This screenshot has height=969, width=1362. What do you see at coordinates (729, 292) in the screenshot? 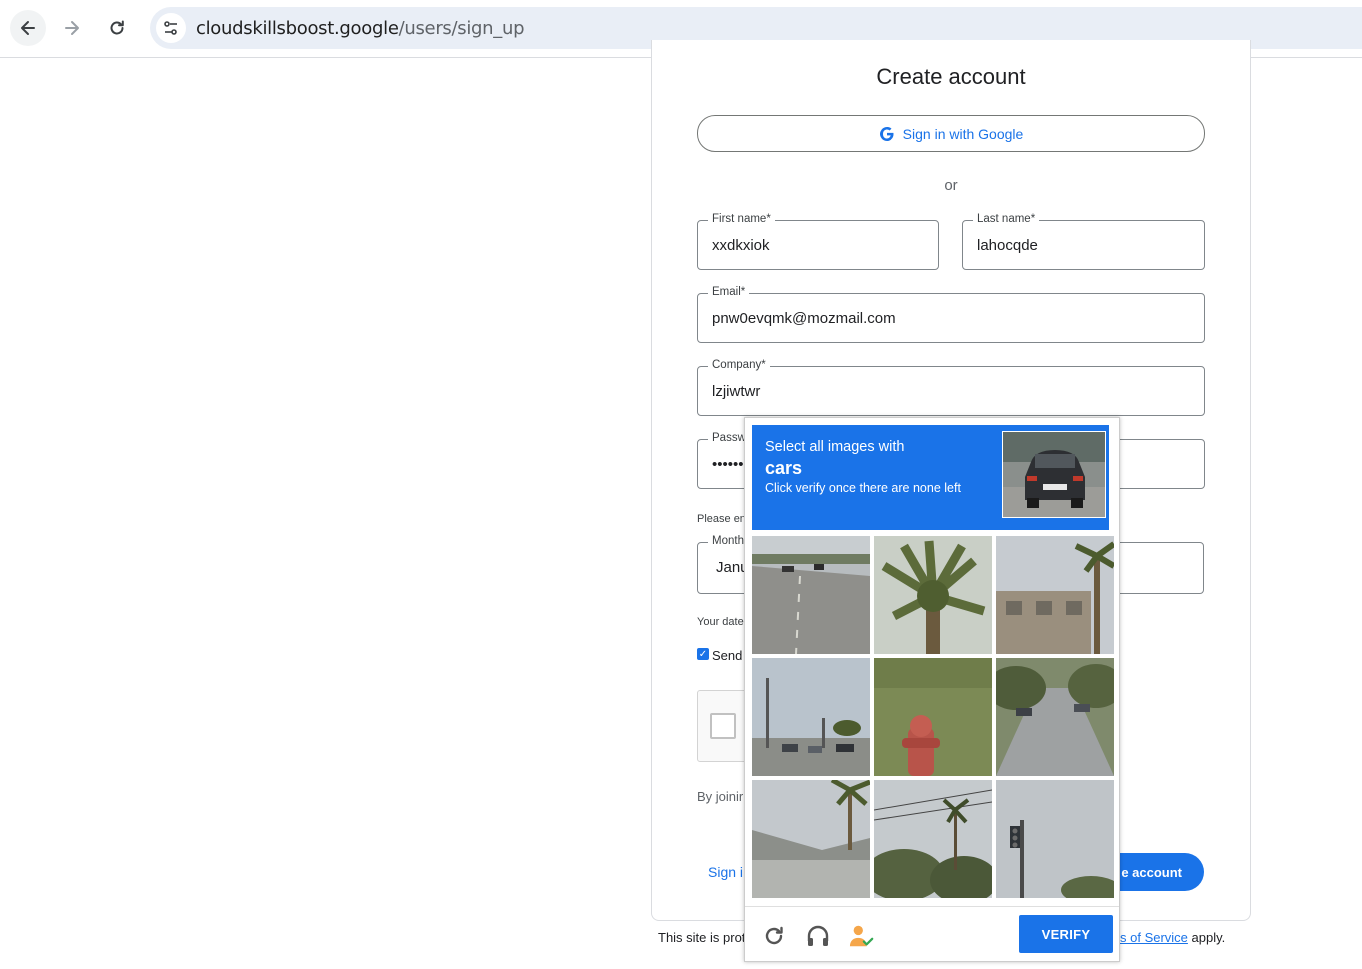
I see `email-label: Email*` at bounding box center [729, 292].